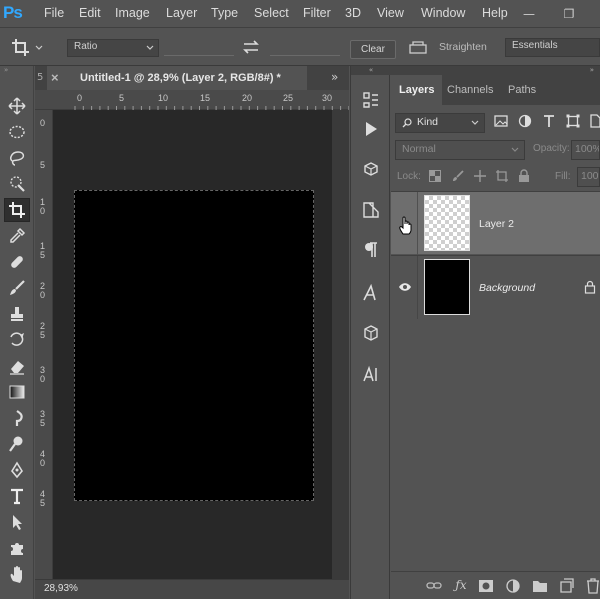 This screenshot has width=600, height=599. I want to click on move-icon, so click(480, 176).